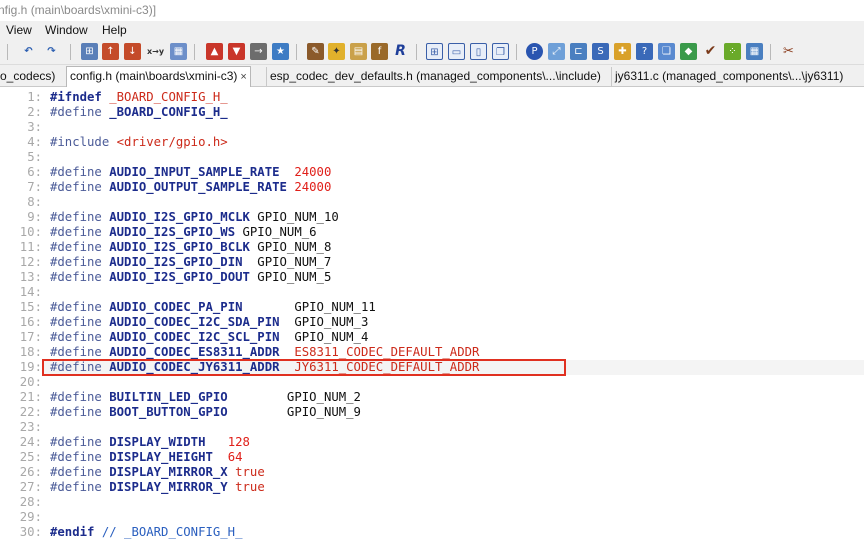 This screenshot has height=540, width=864. I want to click on code-line: 28:, so click(432, 502).